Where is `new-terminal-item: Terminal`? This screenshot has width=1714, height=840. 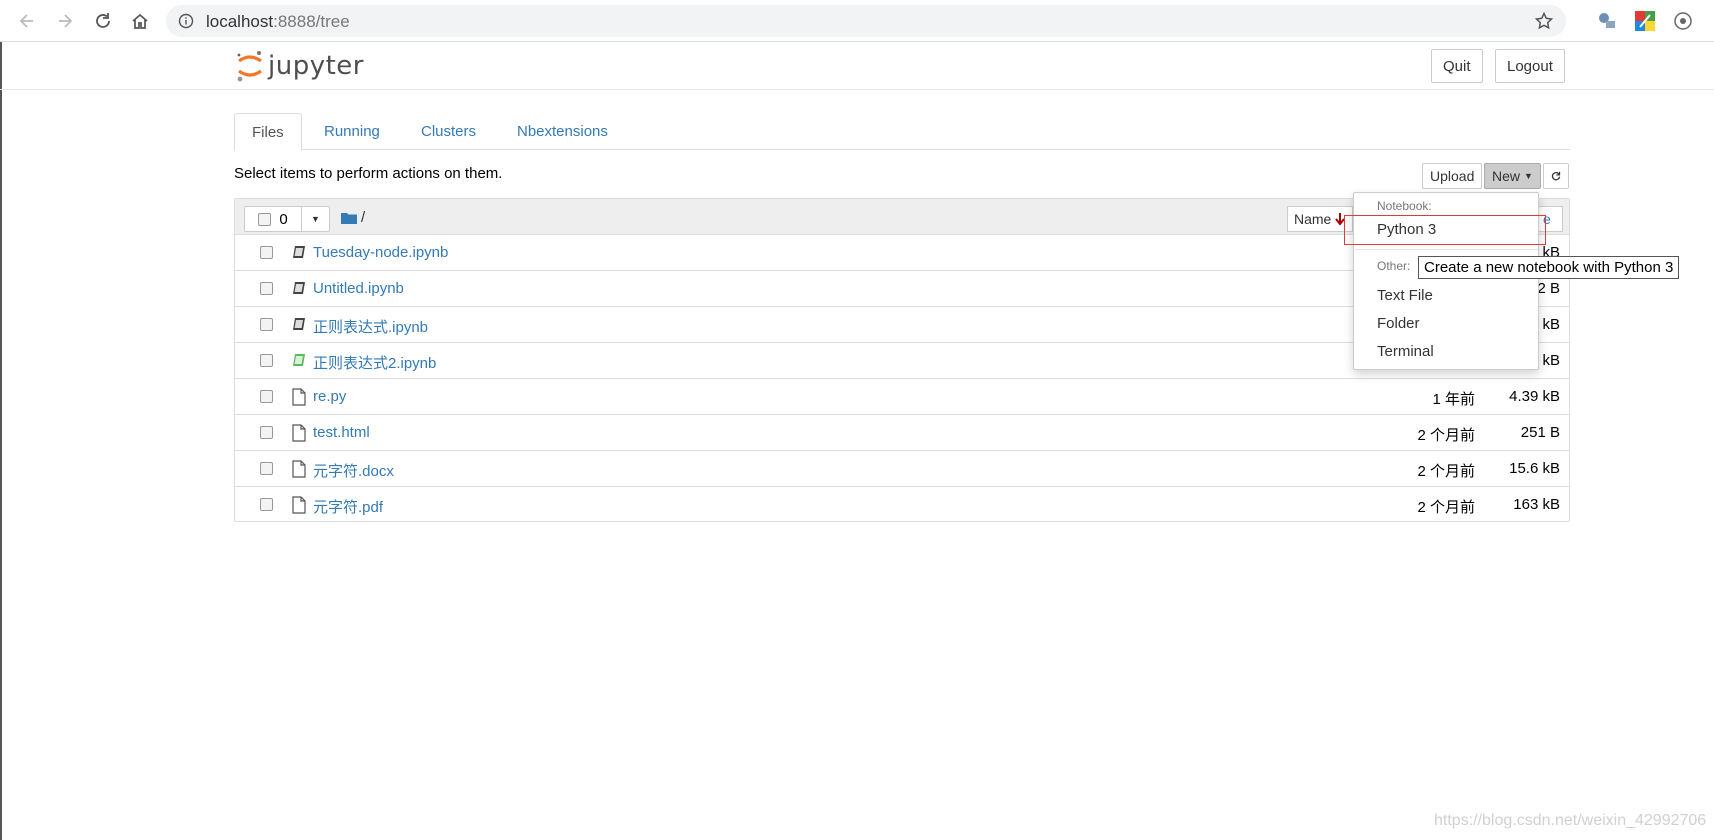
new-terminal-item: Terminal is located at coordinates (1405, 351).